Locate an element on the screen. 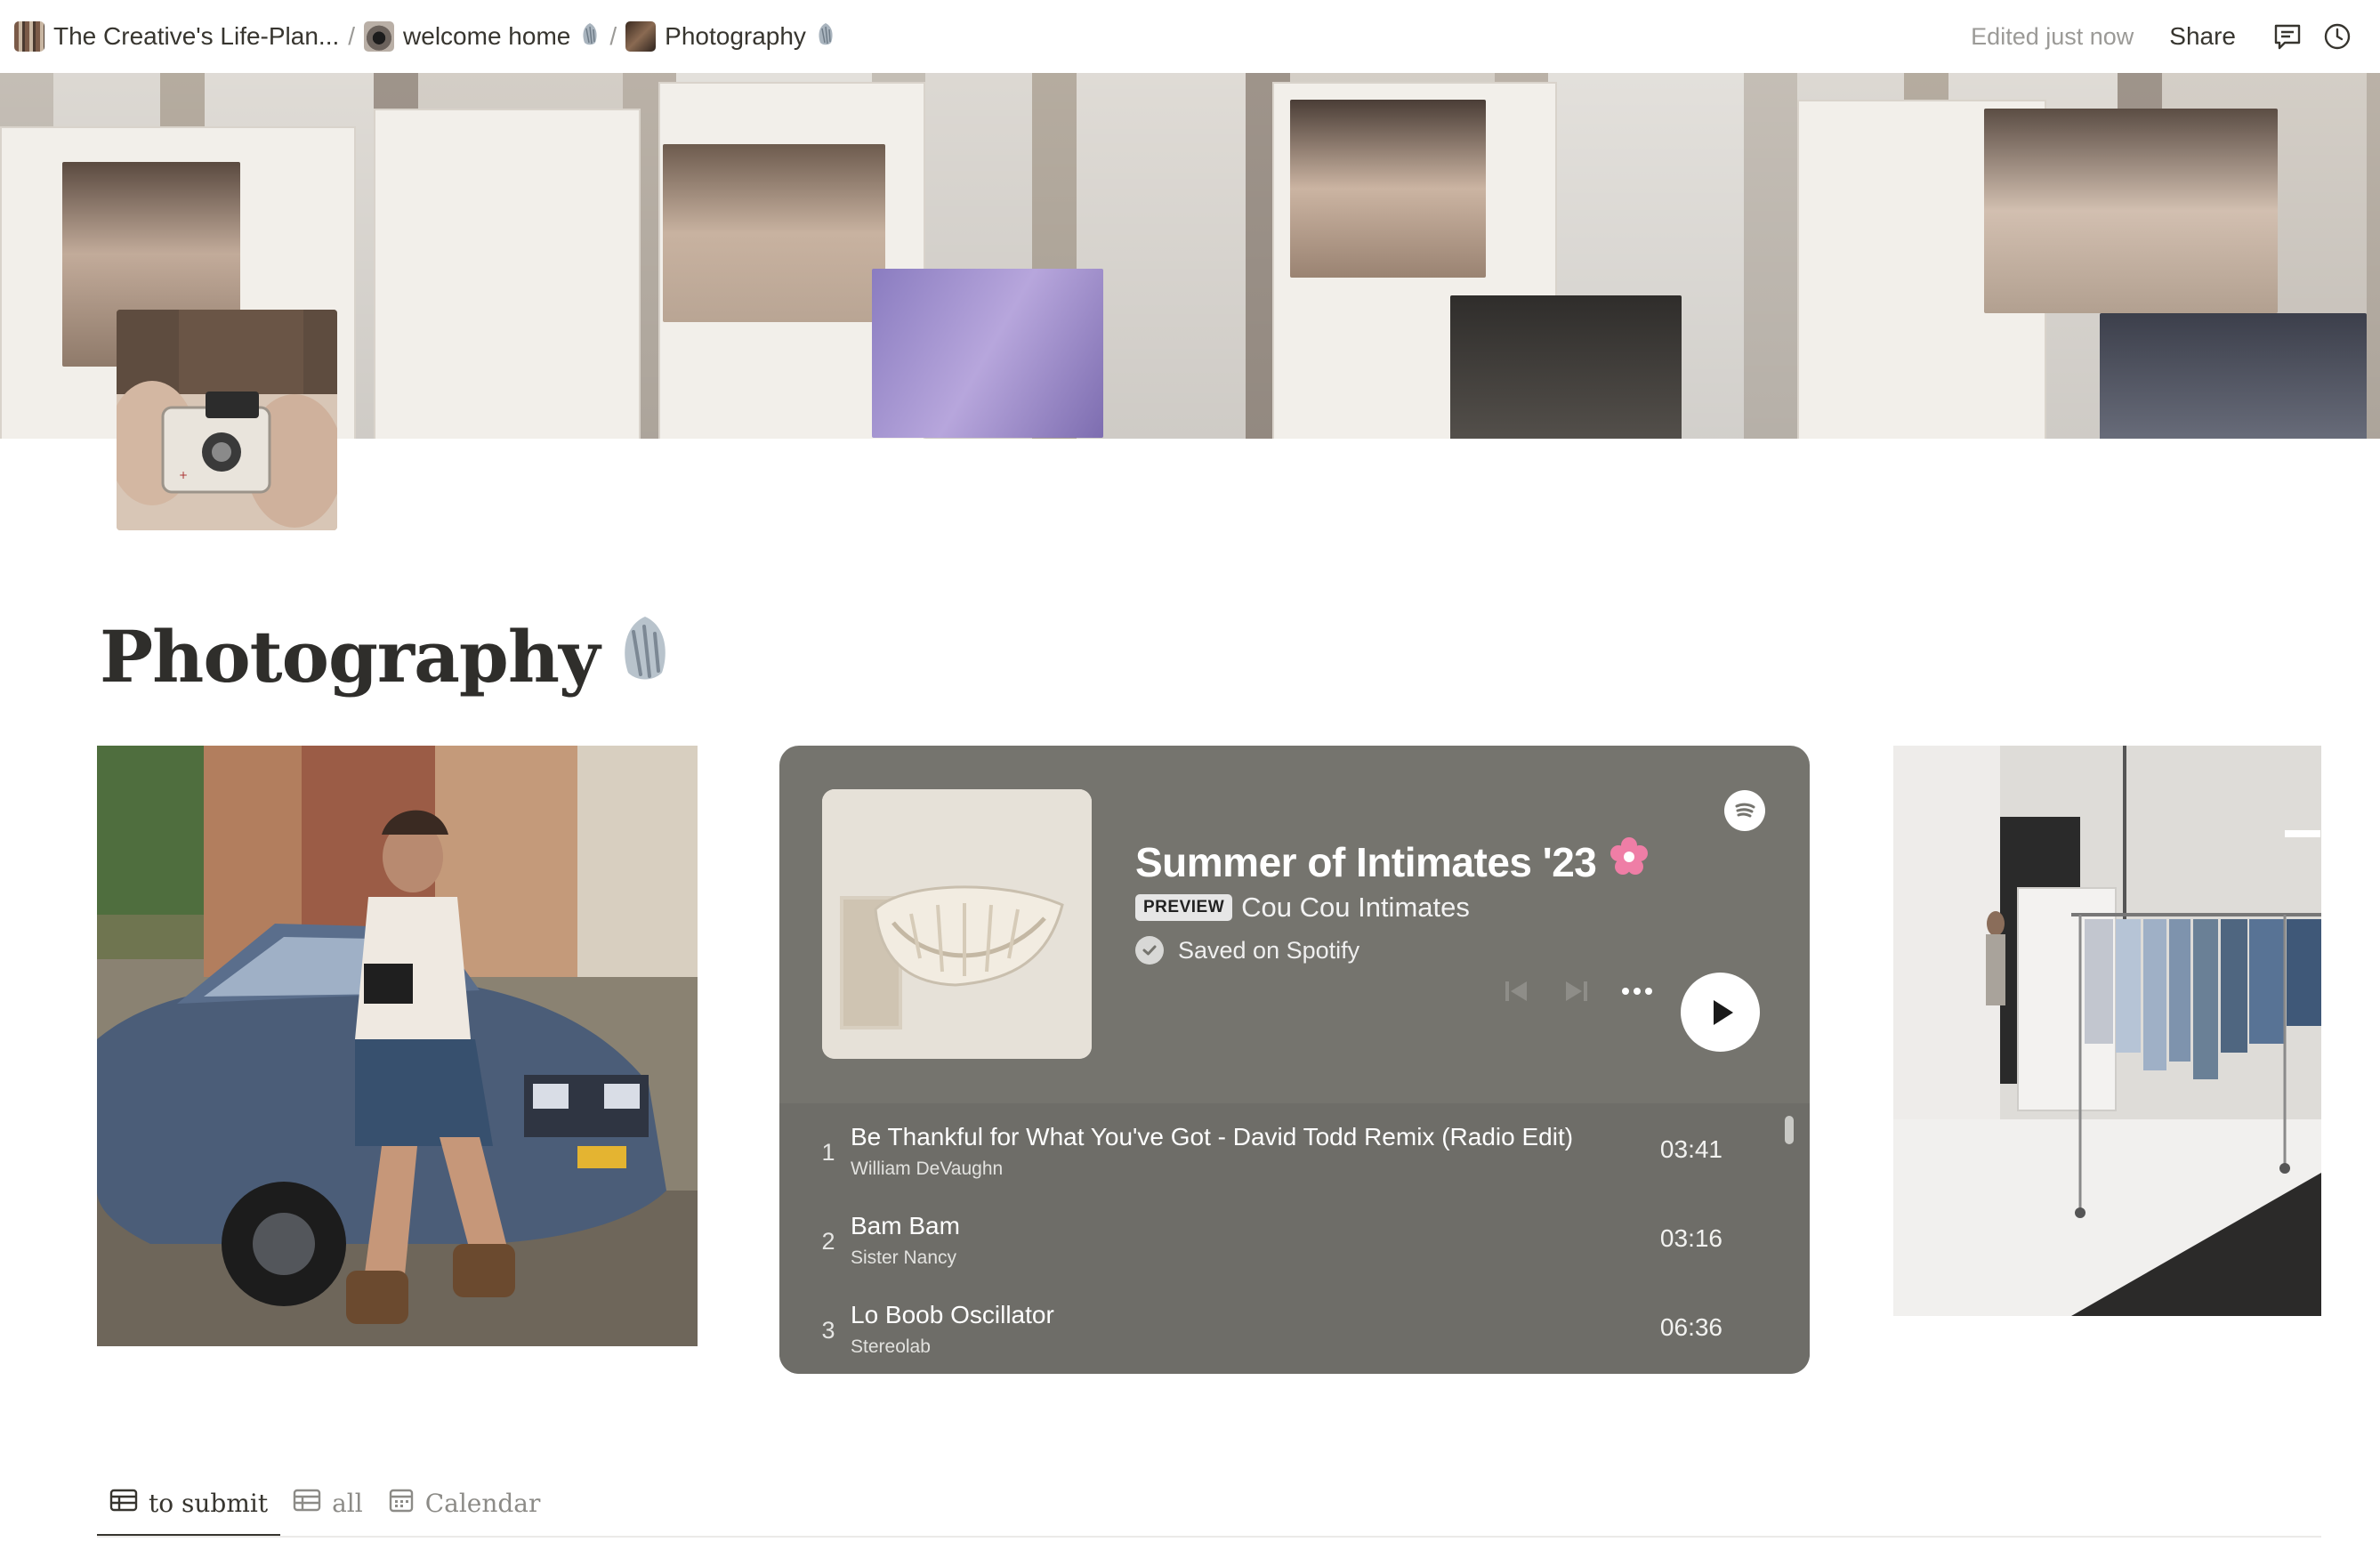 Image resolution: width=2380 pixels, height=1542 pixels. preview-badge: PREVIEW is located at coordinates (1184, 907).